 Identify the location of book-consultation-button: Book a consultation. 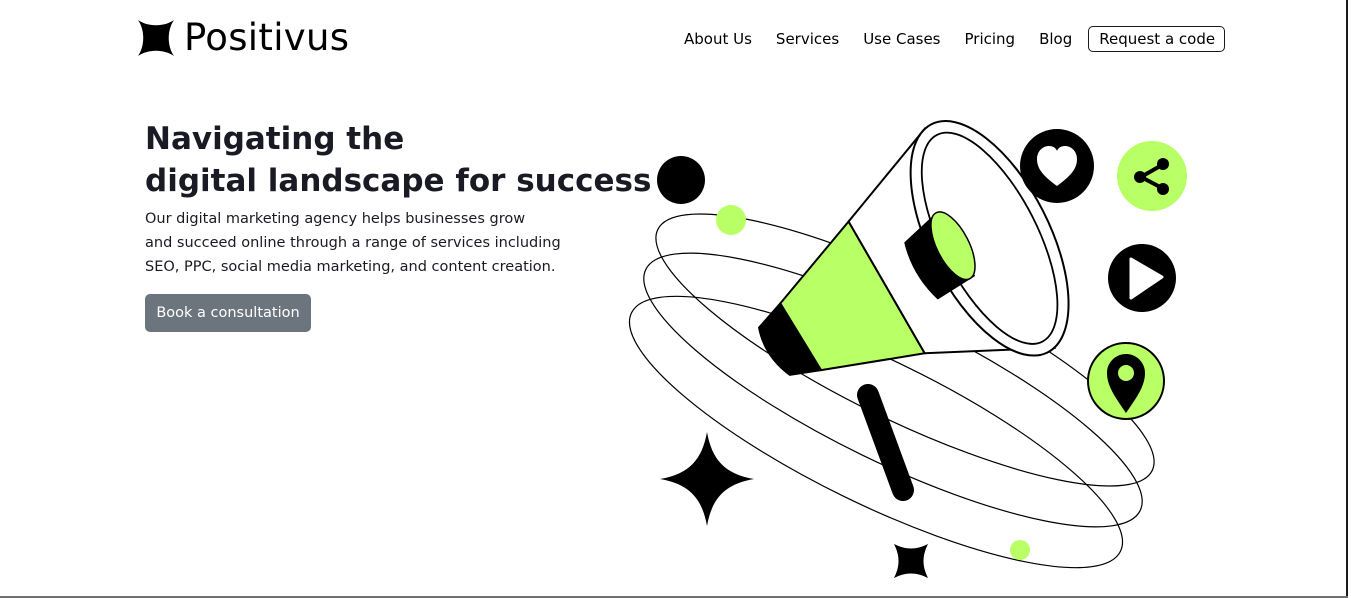
(228, 313).